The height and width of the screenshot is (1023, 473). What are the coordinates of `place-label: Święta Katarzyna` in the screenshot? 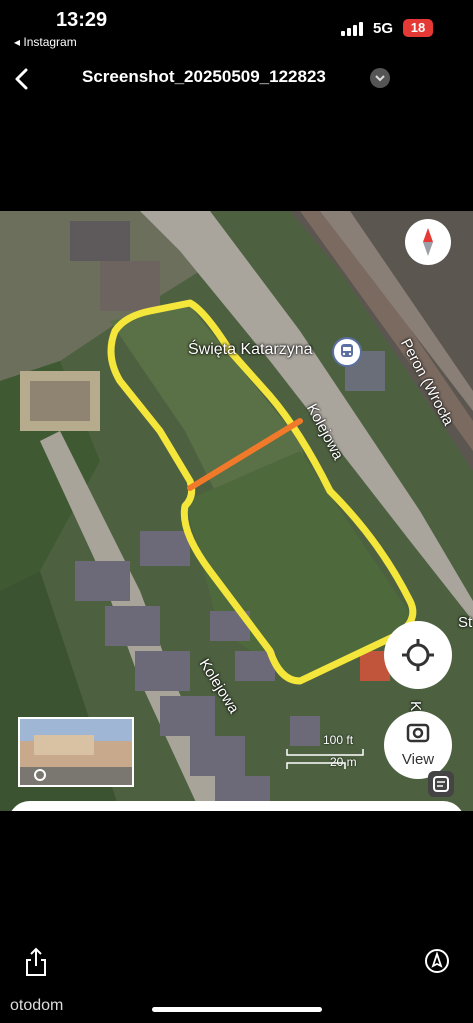 It's located at (250, 349).